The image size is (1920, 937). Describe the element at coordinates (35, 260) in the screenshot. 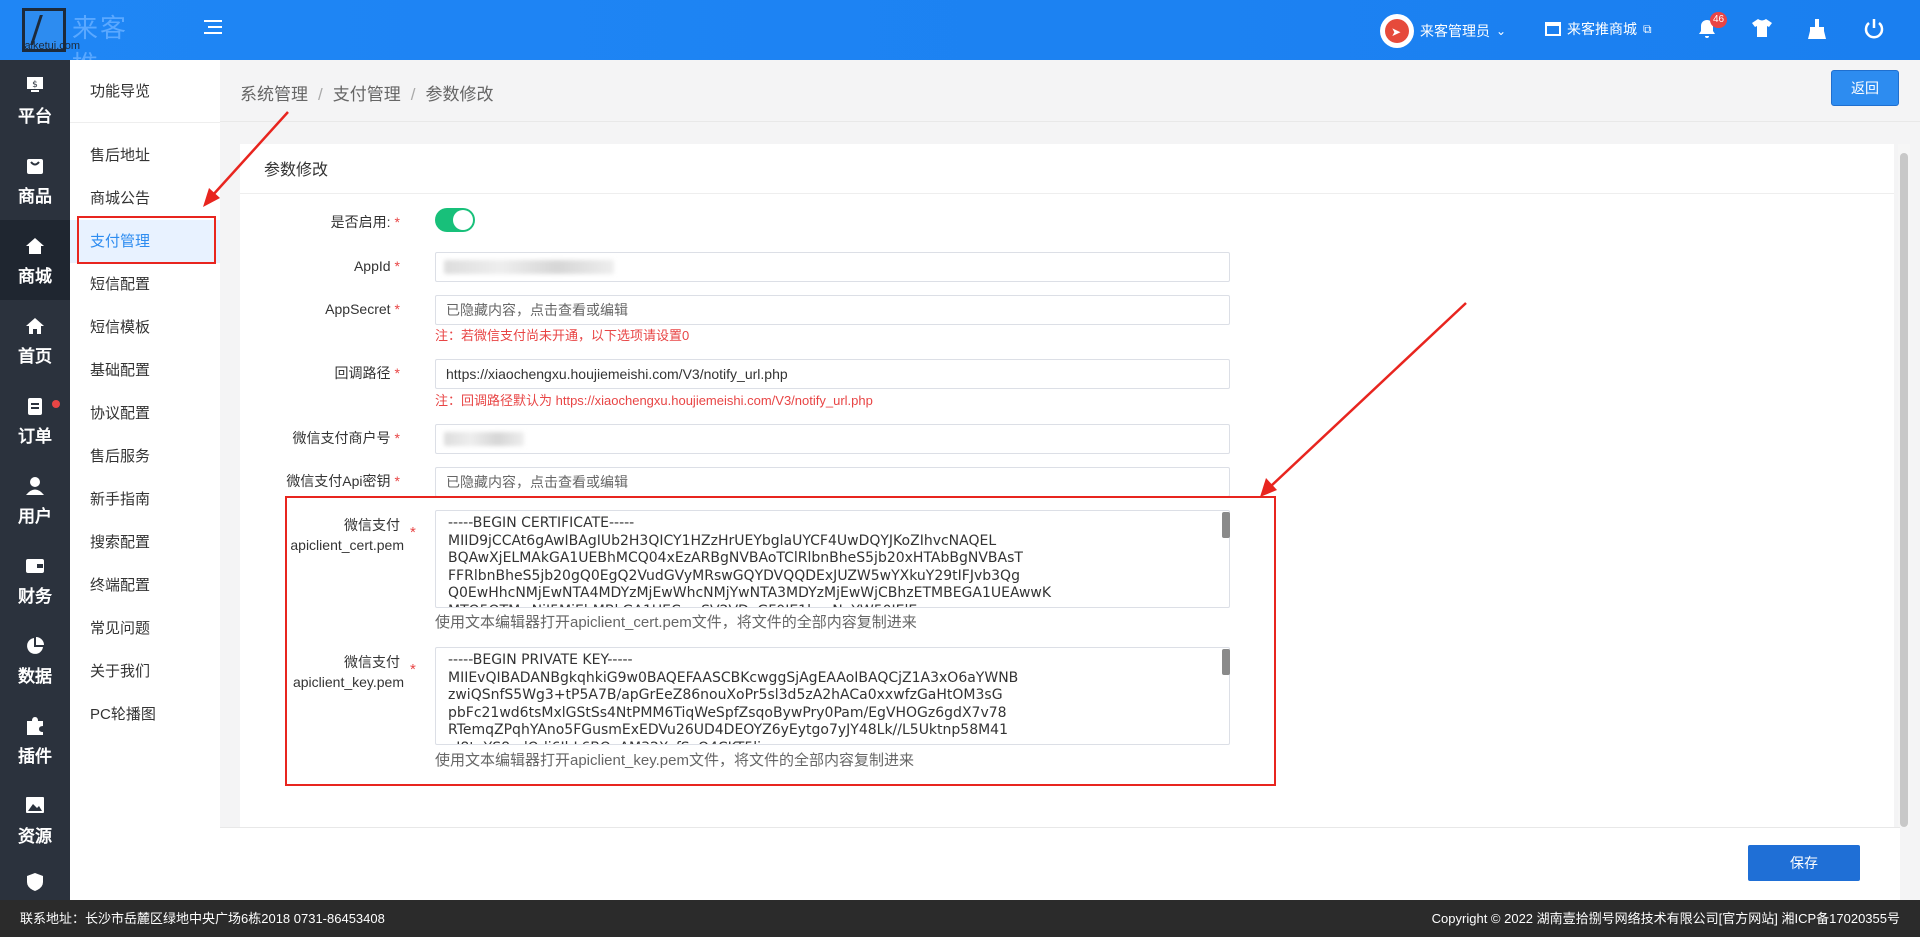

I see `sidebar-item-mall: 商城` at that location.